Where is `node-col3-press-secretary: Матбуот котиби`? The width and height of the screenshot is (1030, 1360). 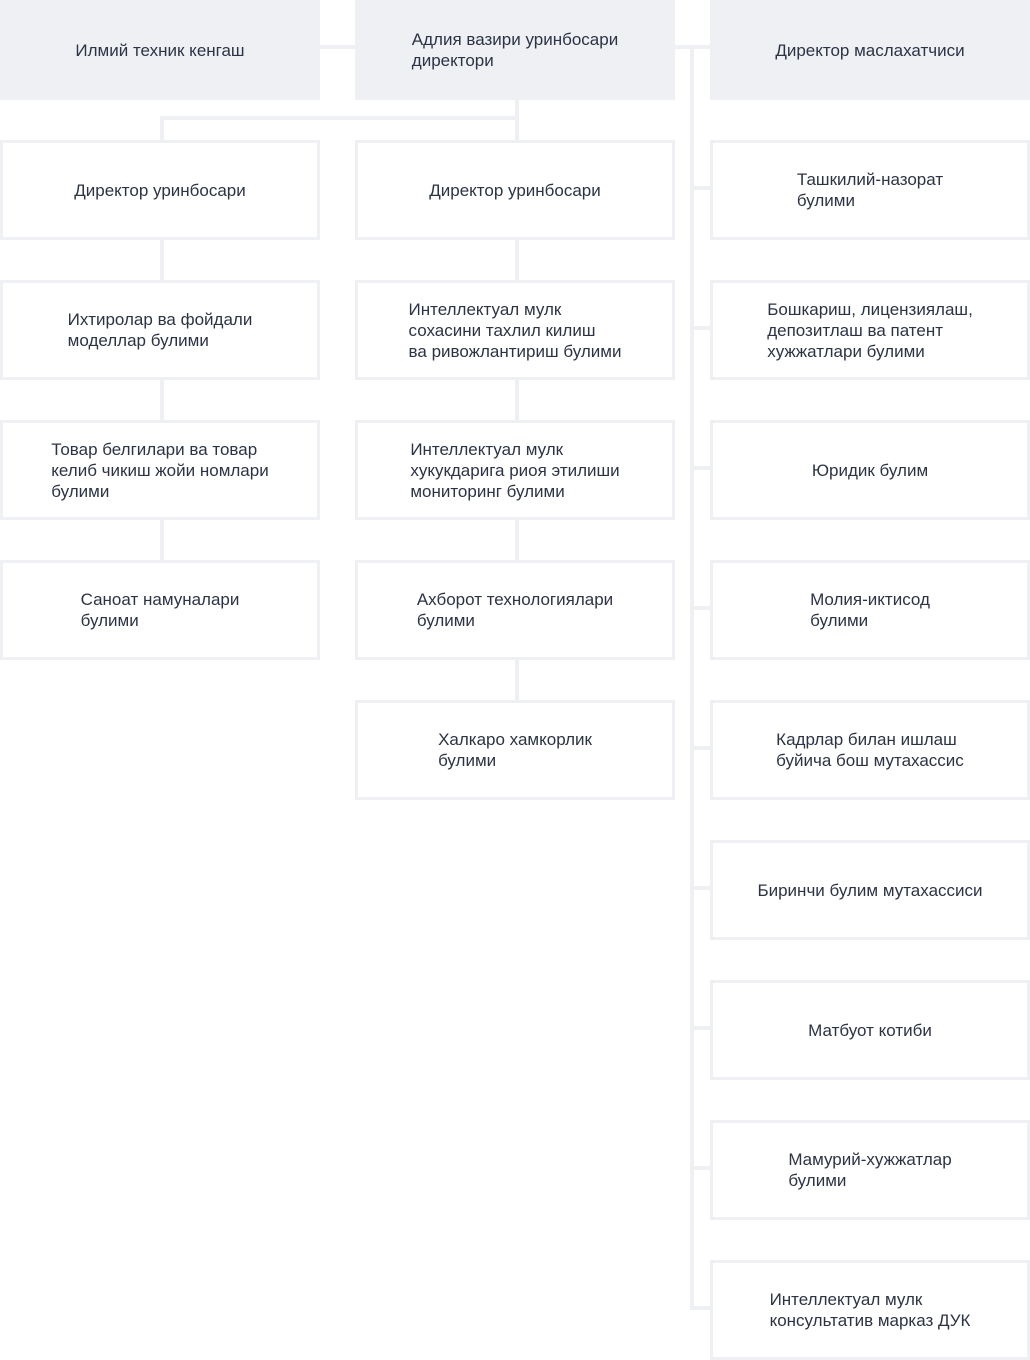
node-col3-press-secretary: Матбуот котиби is located at coordinates (870, 1030).